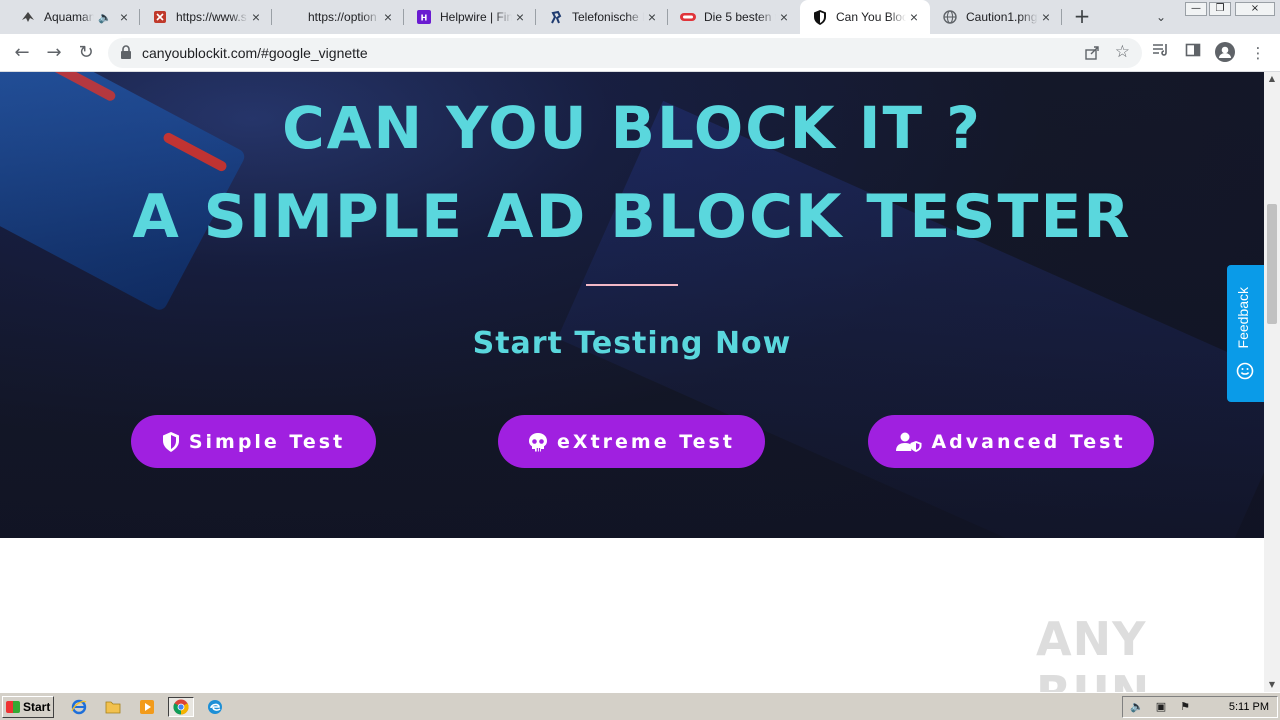 This screenshot has height=720, width=1280. Describe the element at coordinates (160, 17) in the screenshot. I see `red-site-favicon-icon` at that location.